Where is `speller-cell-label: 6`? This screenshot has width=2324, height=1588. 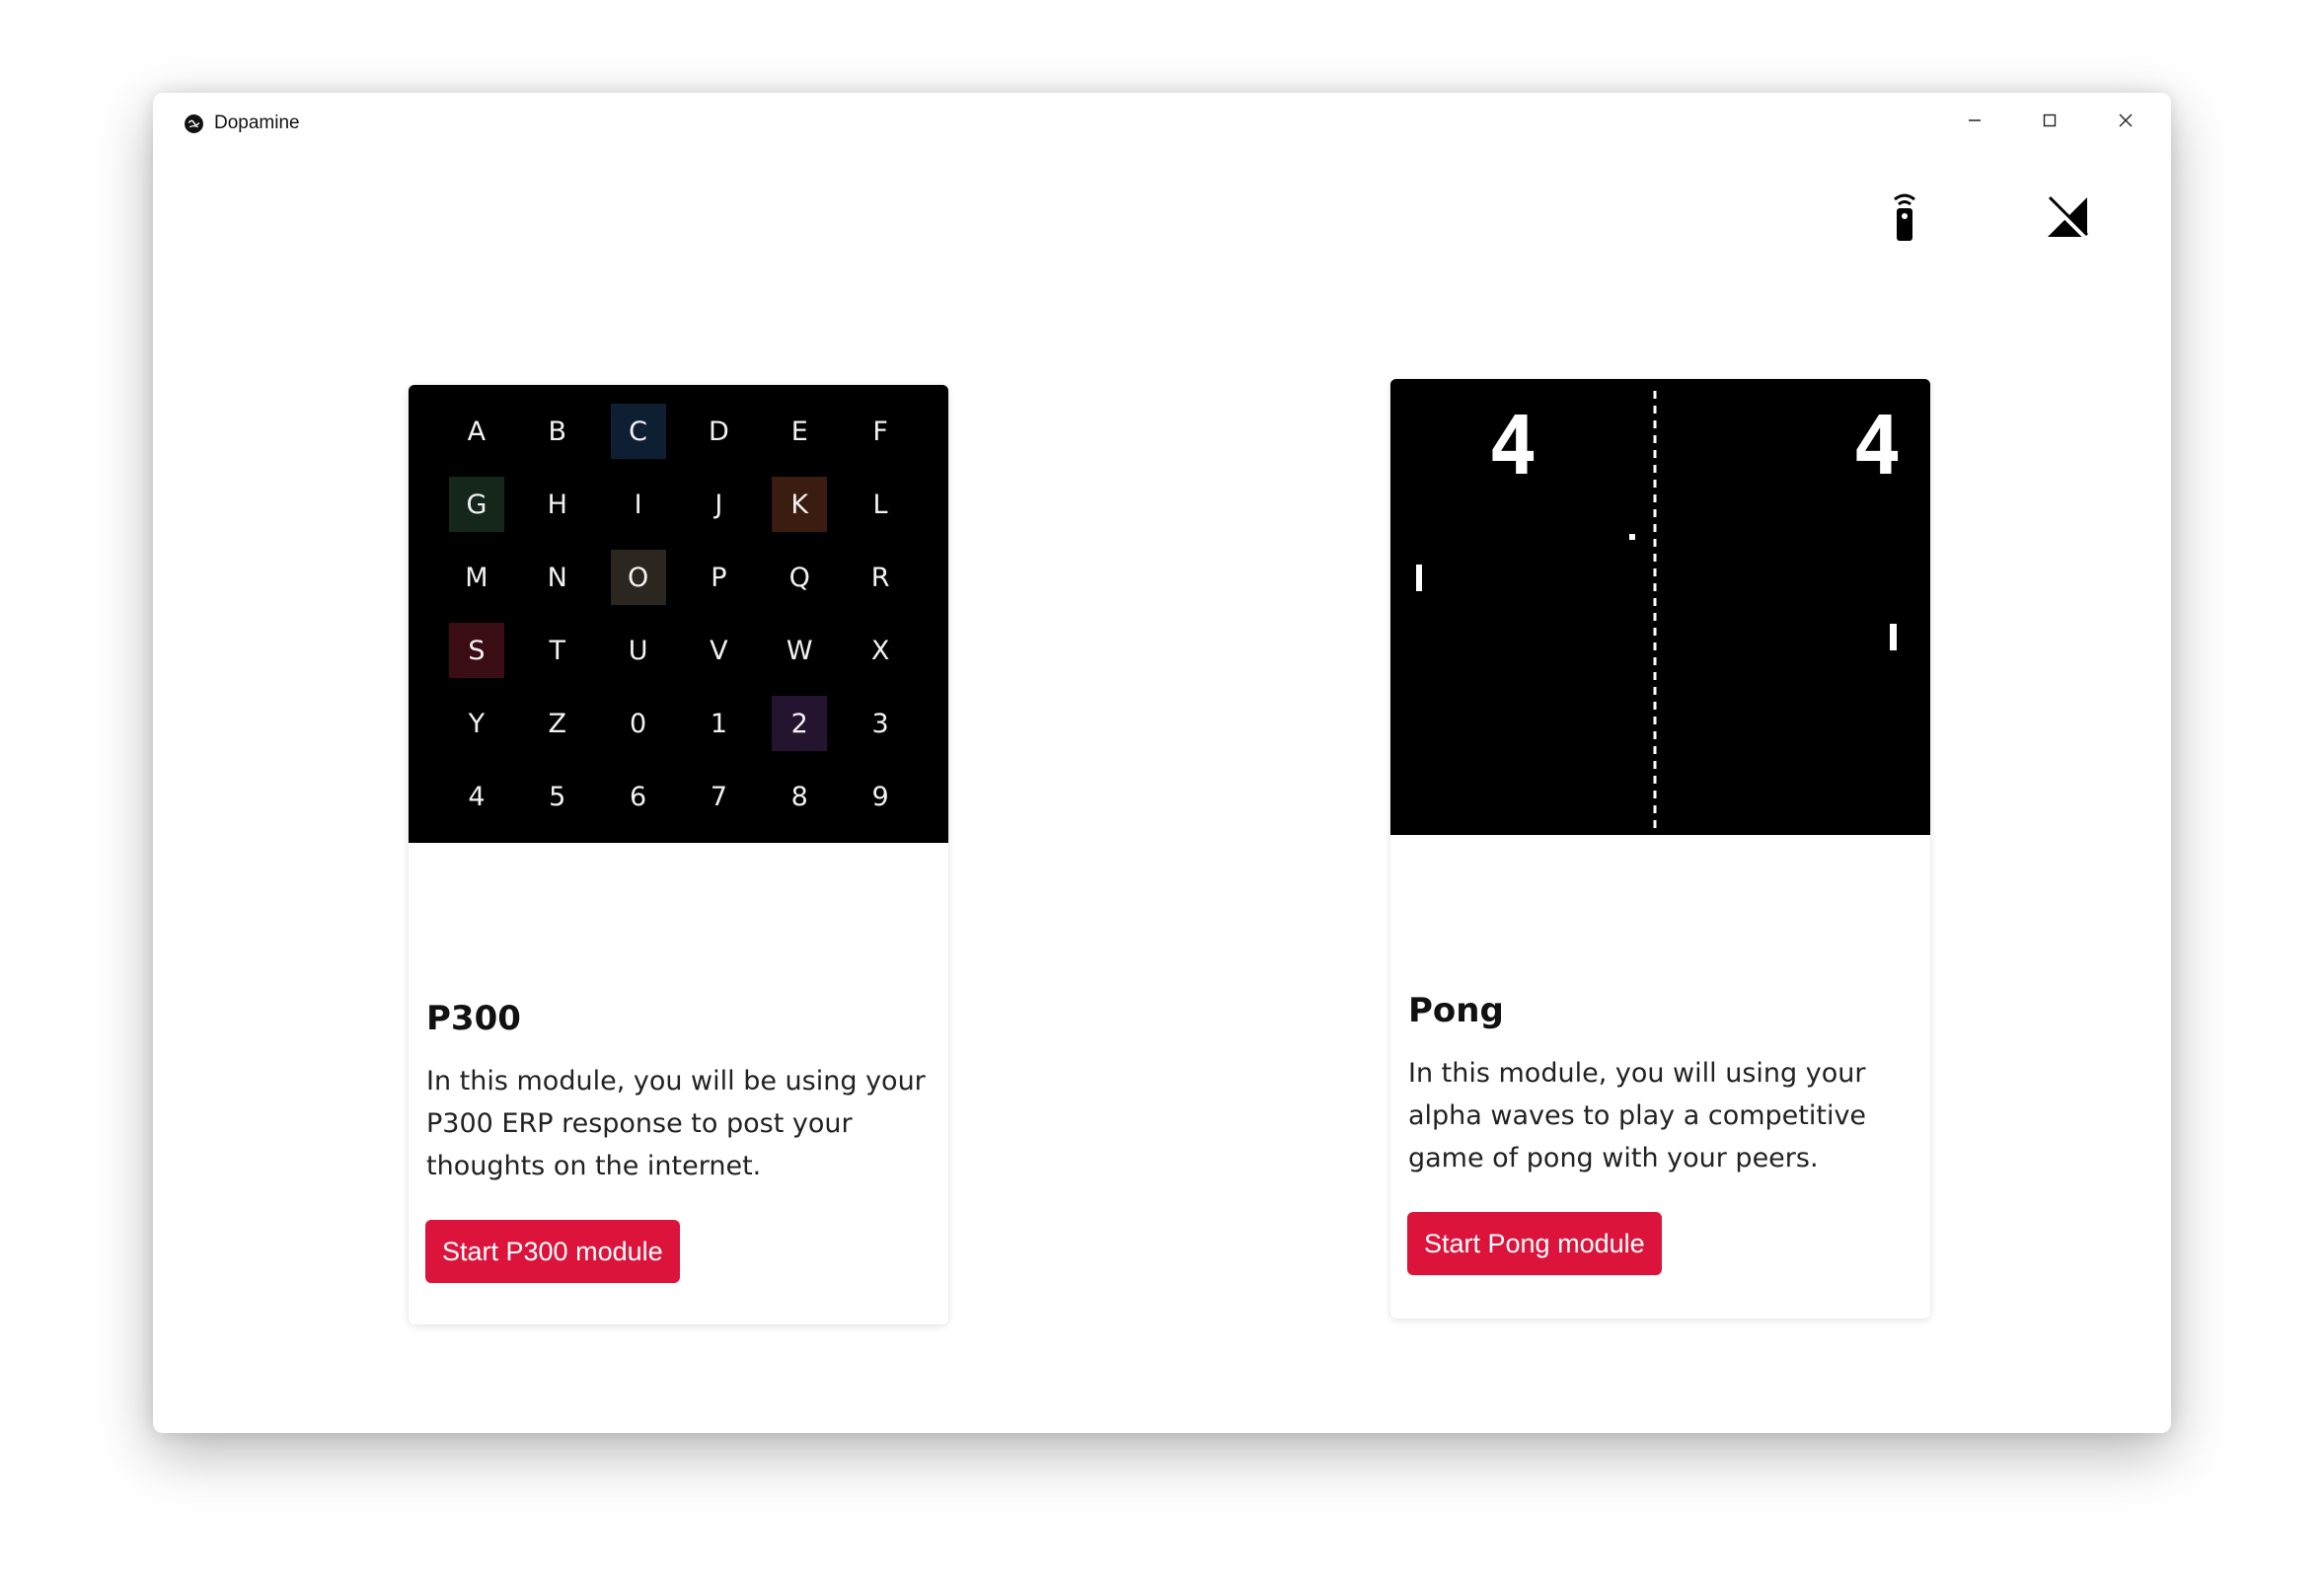 speller-cell-label: 6 is located at coordinates (638, 796).